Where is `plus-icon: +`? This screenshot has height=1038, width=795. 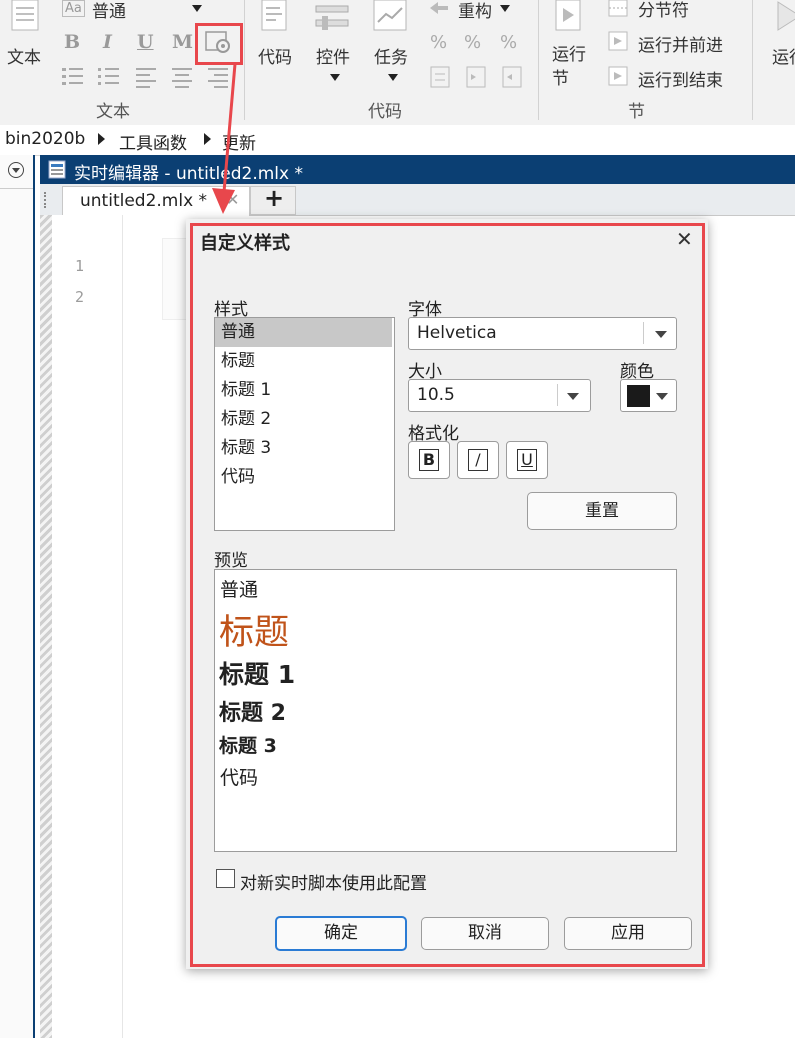
plus-icon: + is located at coordinates (274, 198).